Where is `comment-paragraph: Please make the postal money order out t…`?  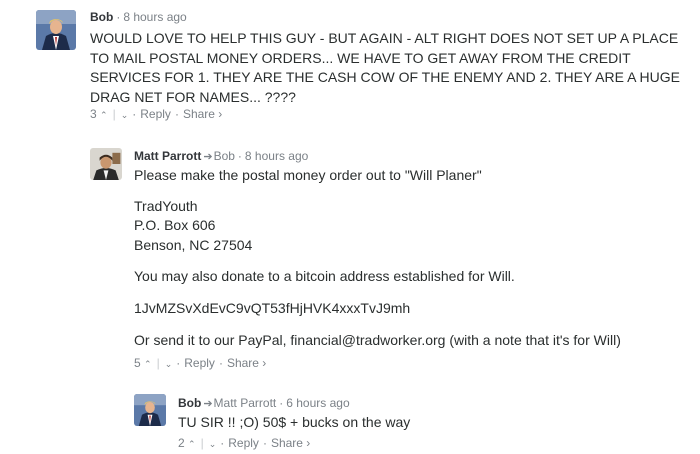
comment-paragraph: Please make the postal money order out t… is located at coordinates (308, 175).